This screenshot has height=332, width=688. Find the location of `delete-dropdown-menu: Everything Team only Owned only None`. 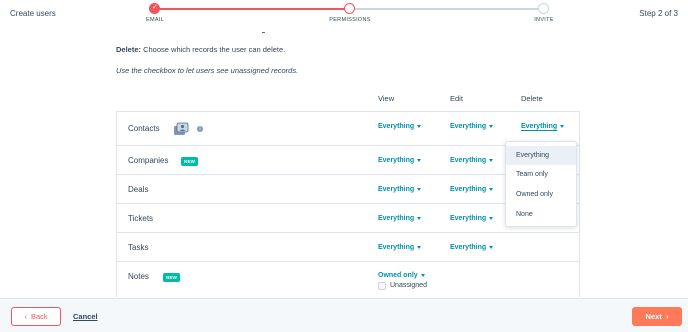

delete-dropdown-menu: Everything Team only Owned only None is located at coordinates (541, 184).